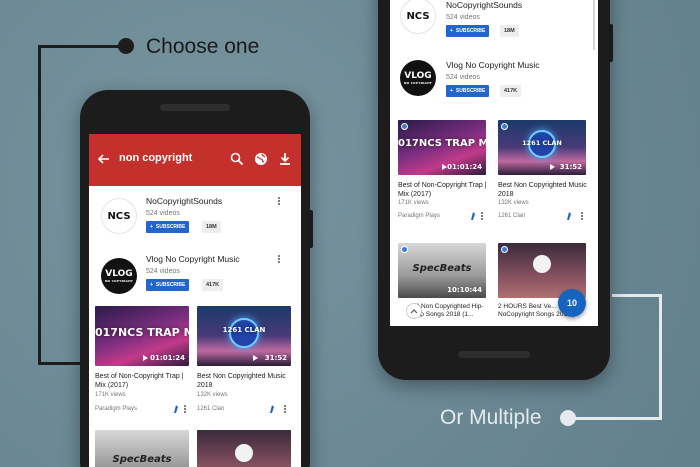 Image resolution: width=700 pixels, height=467 pixels. What do you see at coordinates (494, 354) in the screenshot?
I see `right-phone-speaker` at bounding box center [494, 354].